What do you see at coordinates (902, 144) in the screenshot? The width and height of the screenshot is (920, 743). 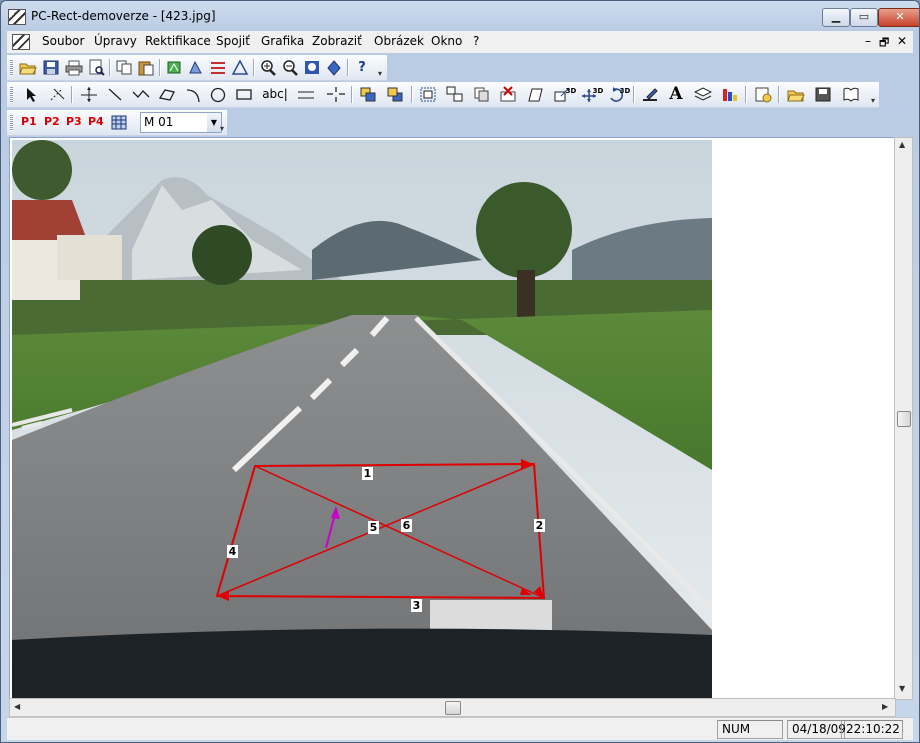 I see `scroll-up-icon: ▲` at bounding box center [902, 144].